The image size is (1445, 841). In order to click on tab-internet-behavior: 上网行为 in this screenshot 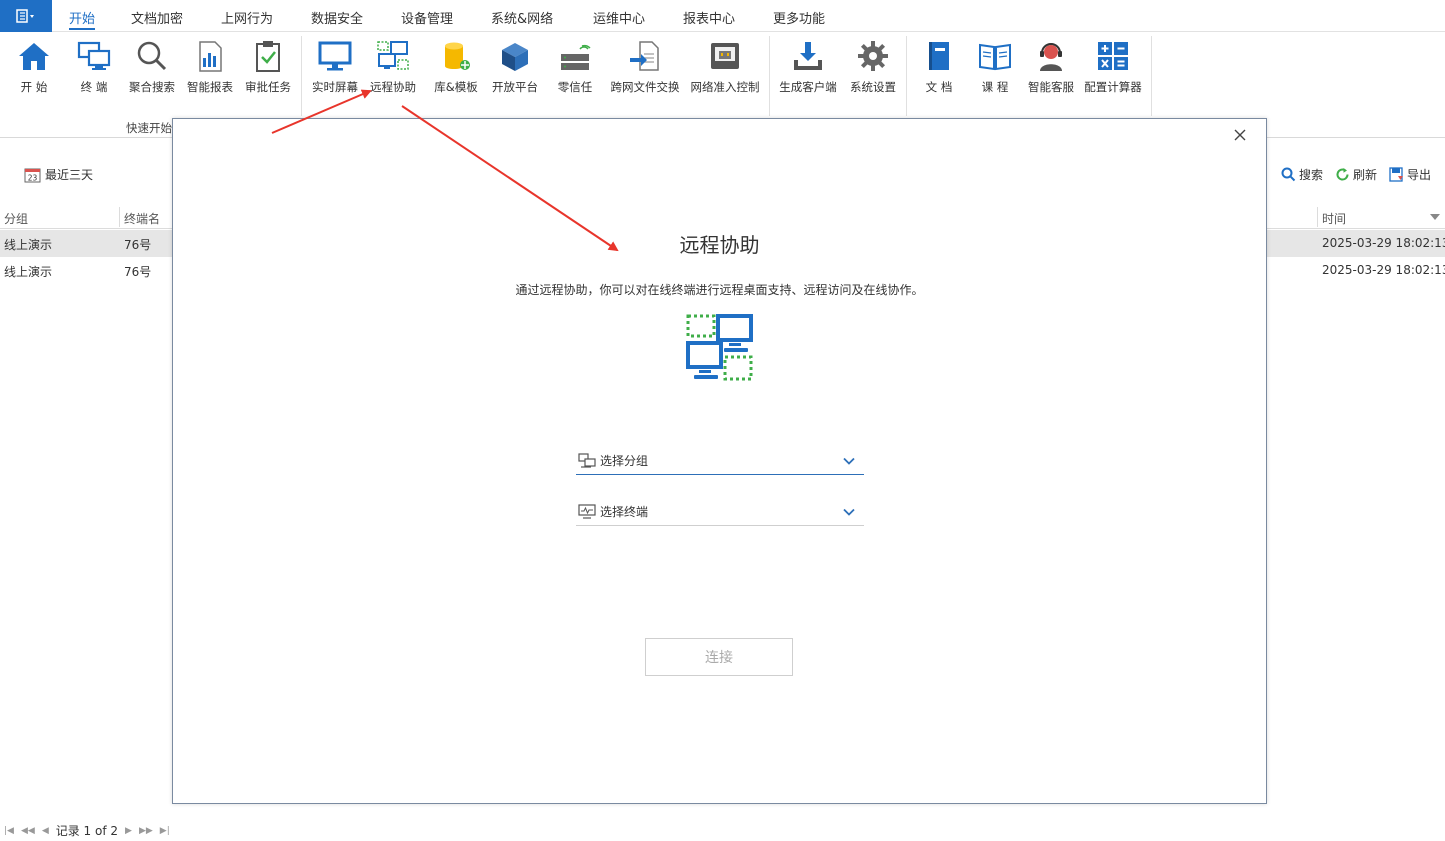, I will do `click(247, 19)`.